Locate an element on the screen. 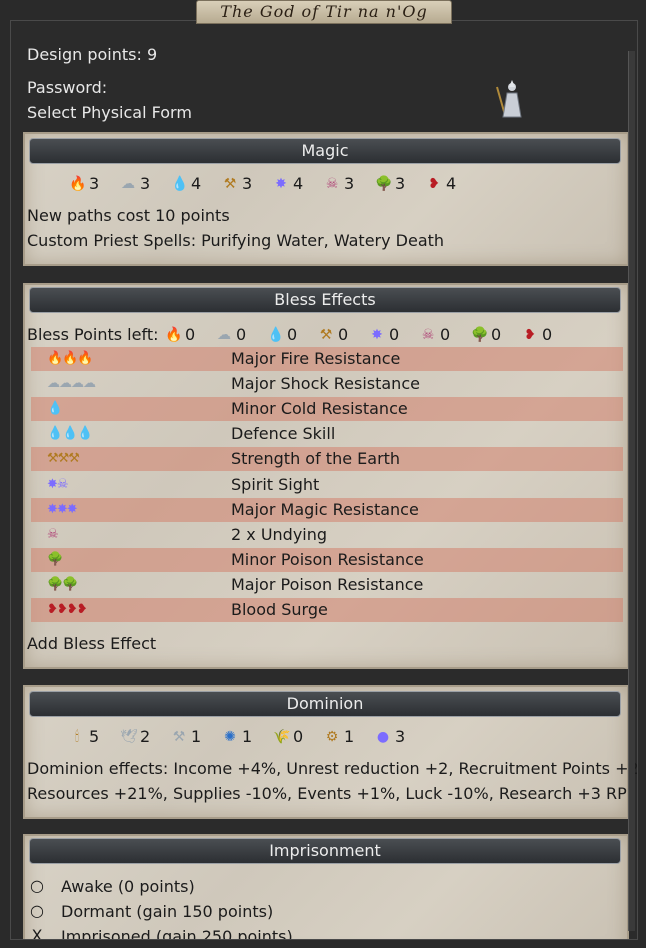 The height and width of the screenshot is (948, 646). scrollbar is located at coordinates (631, 491).